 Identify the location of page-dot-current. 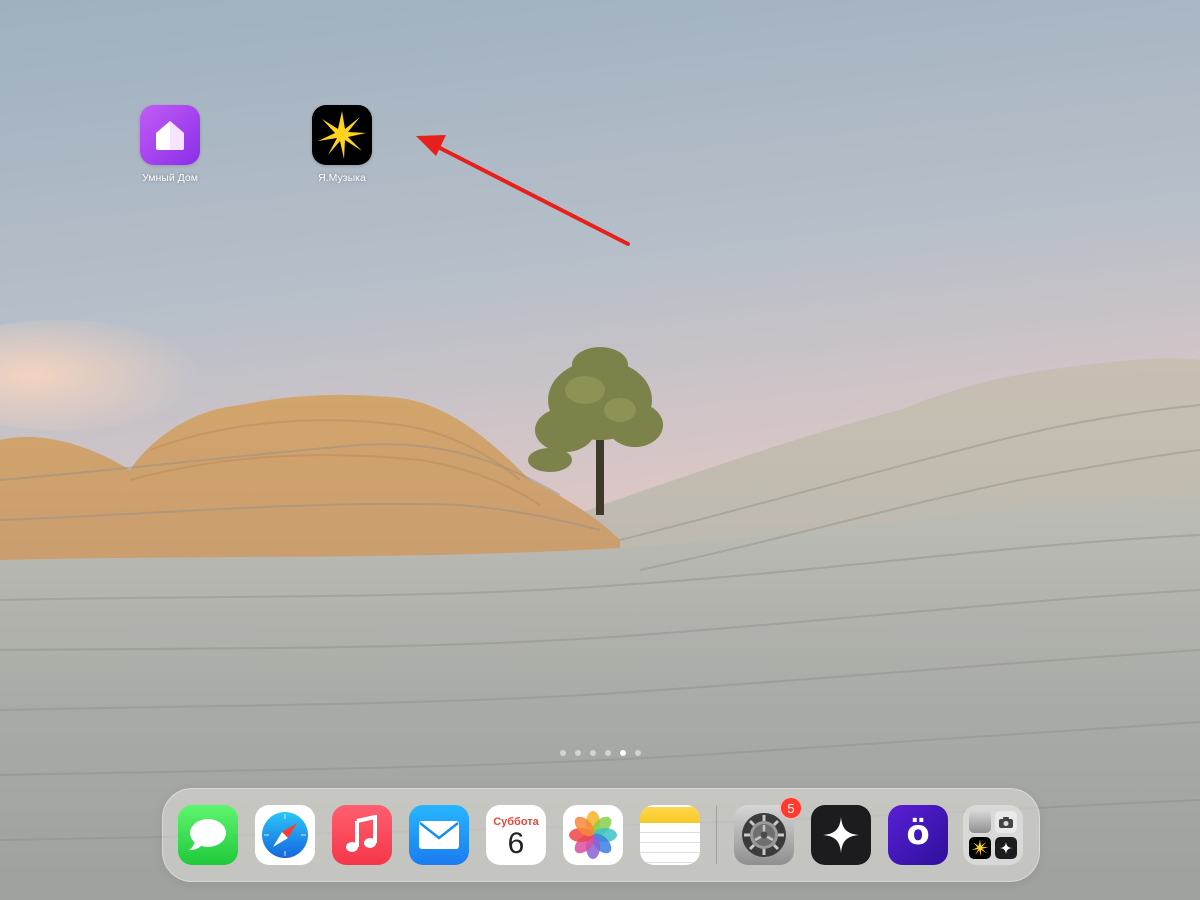
(622, 753).